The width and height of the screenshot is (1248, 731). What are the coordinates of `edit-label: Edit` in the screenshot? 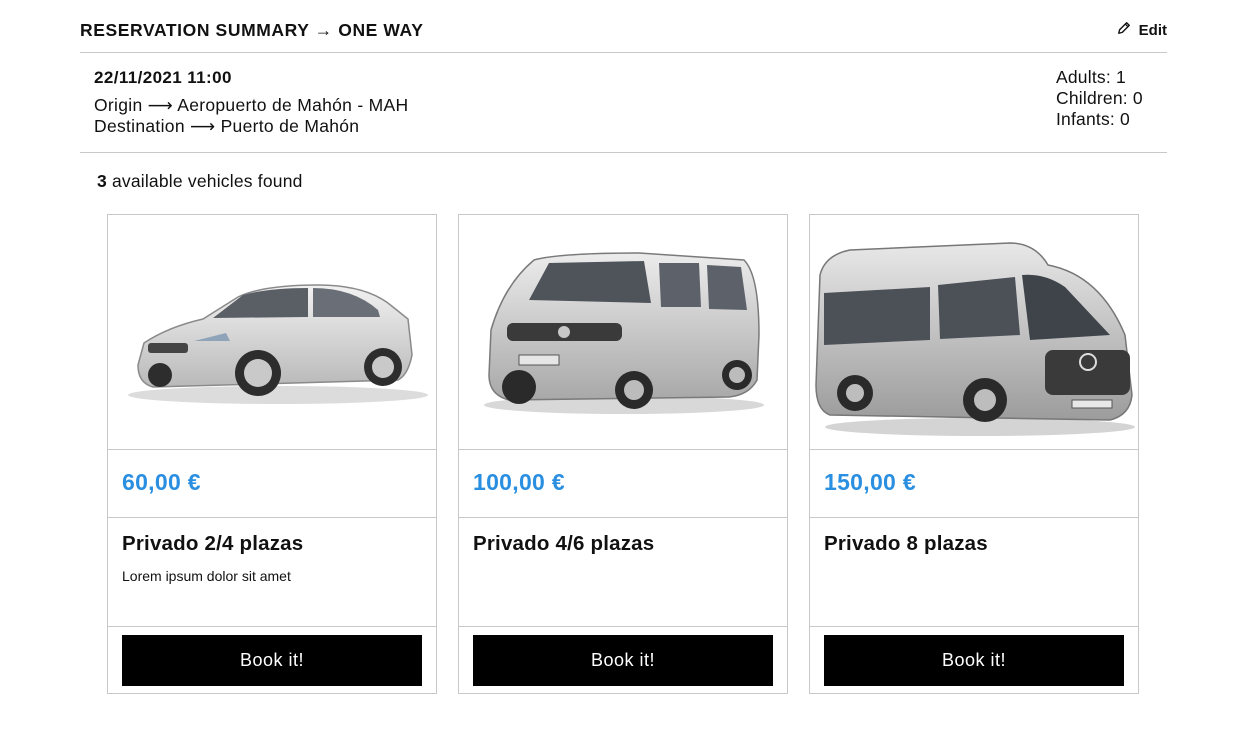 It's located at (1152, 30).